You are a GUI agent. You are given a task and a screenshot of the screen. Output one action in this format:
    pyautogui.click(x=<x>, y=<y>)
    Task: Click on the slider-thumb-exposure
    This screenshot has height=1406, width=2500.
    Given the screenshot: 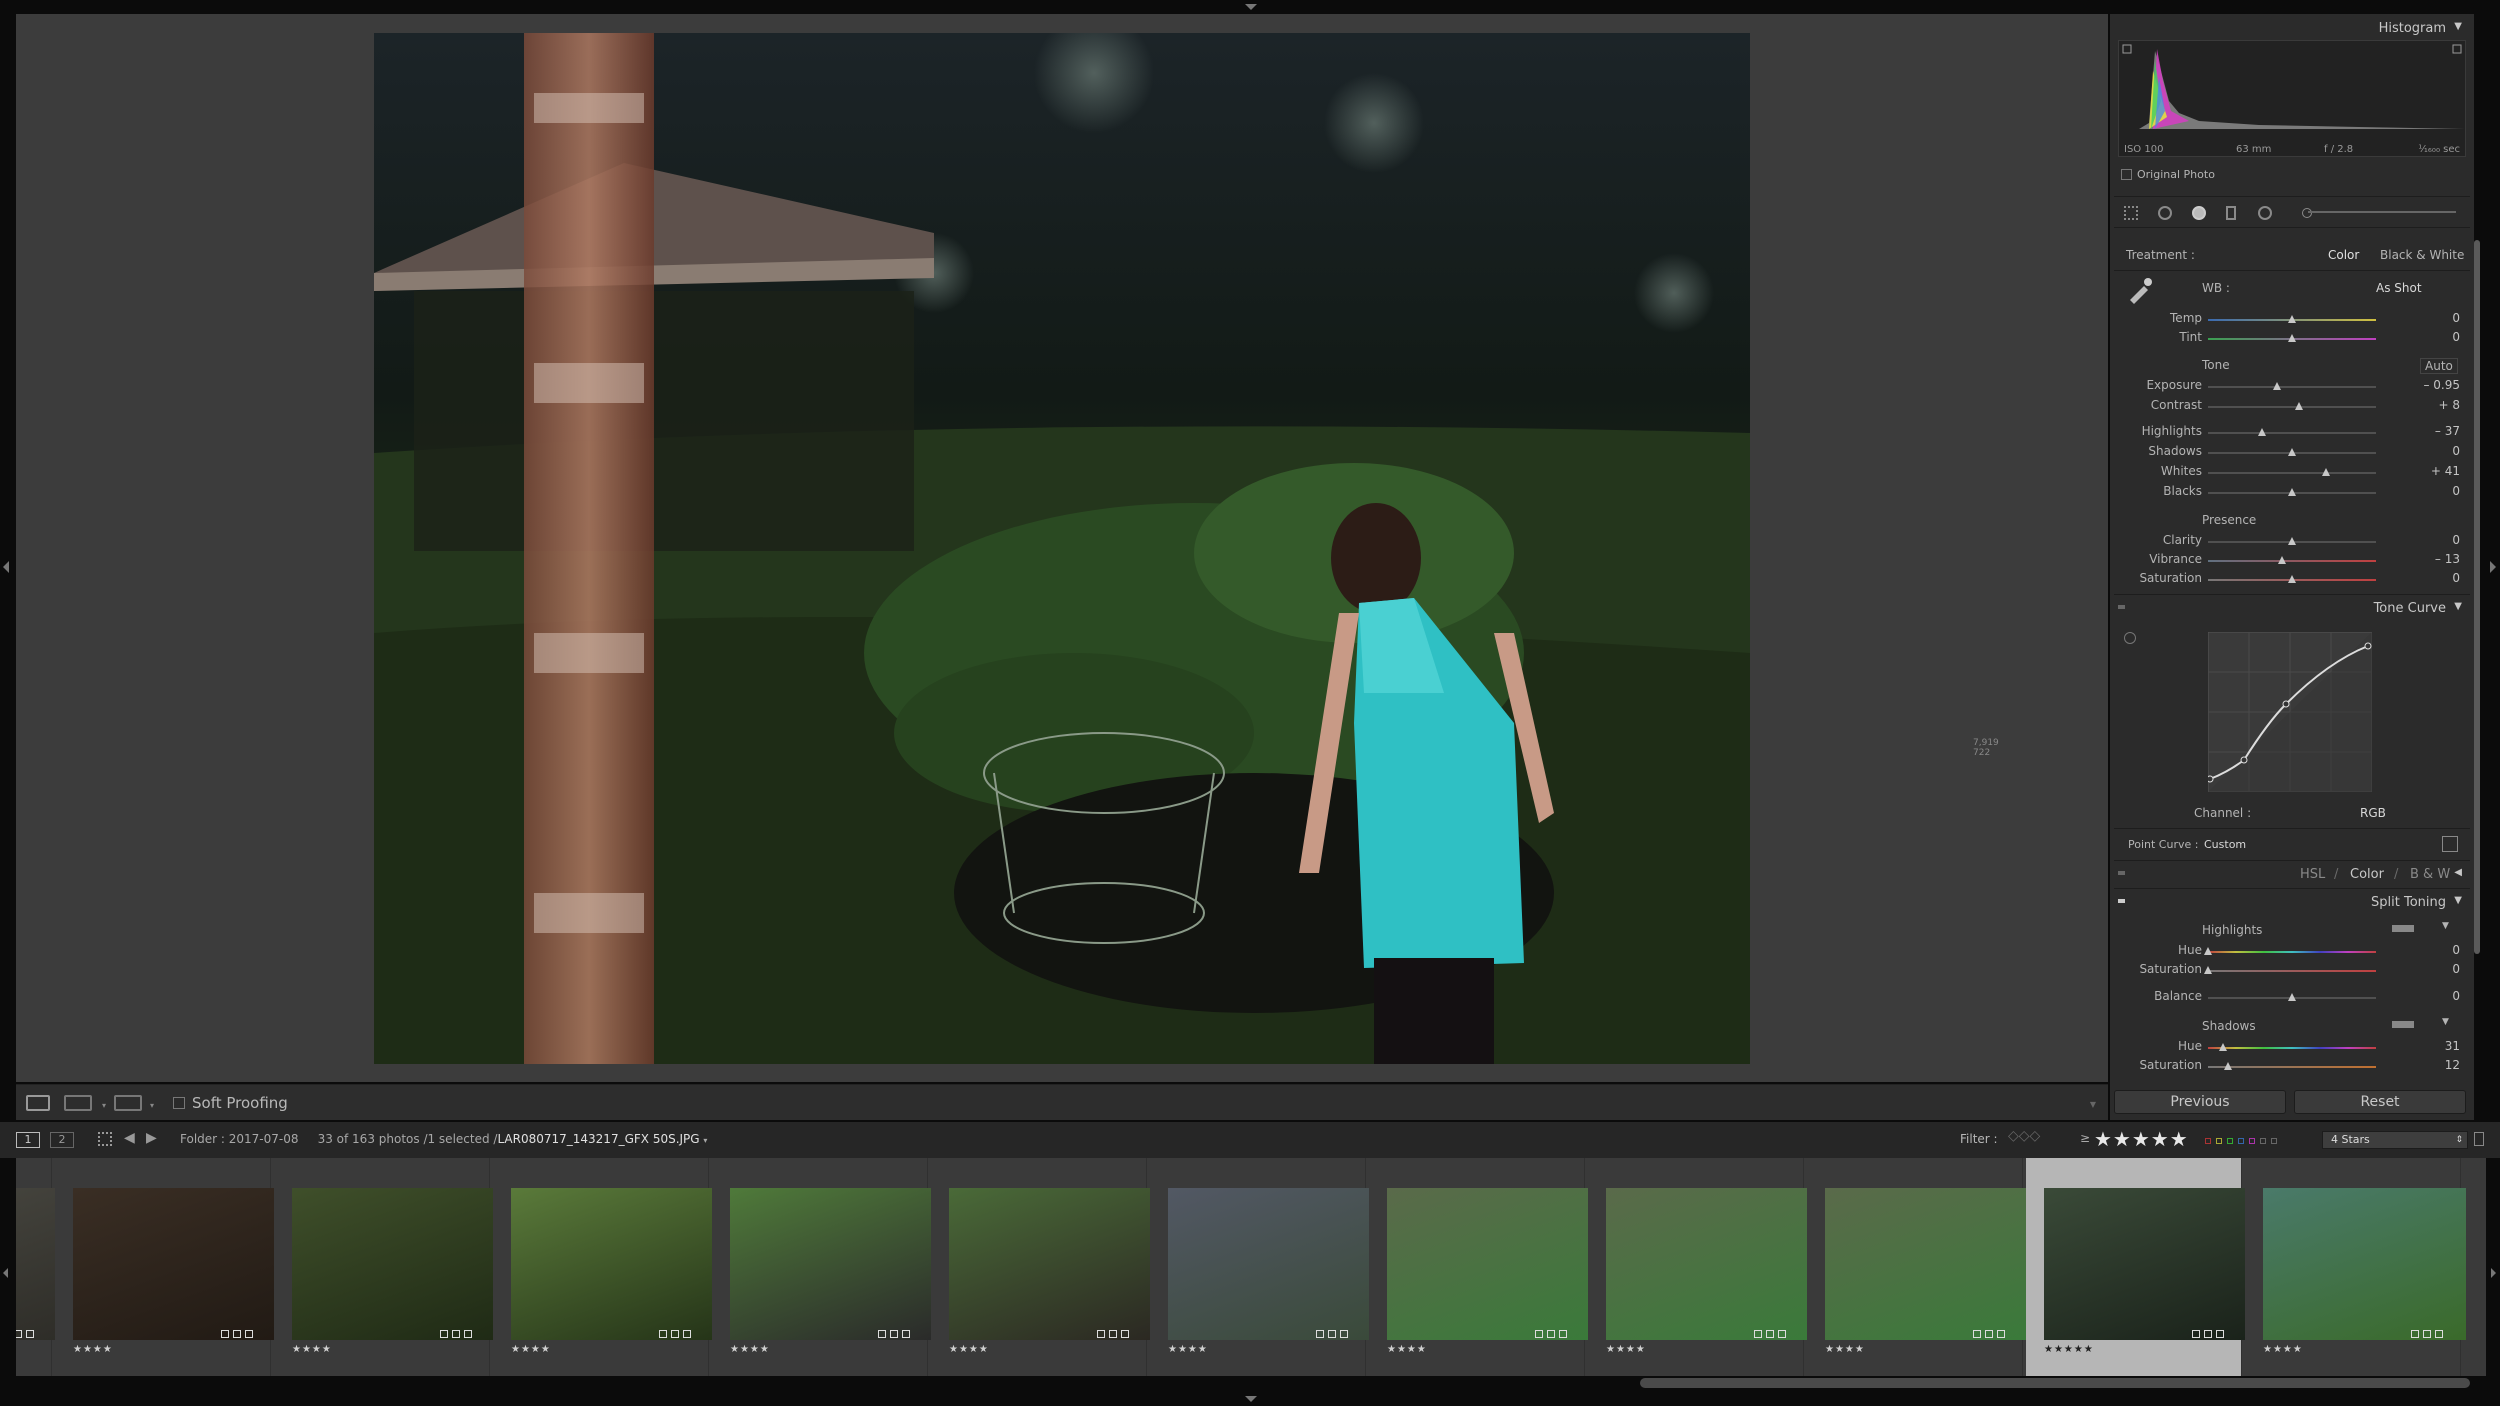 What is the action you would take?
    pyautogui.click(x=2277, y=386)
    